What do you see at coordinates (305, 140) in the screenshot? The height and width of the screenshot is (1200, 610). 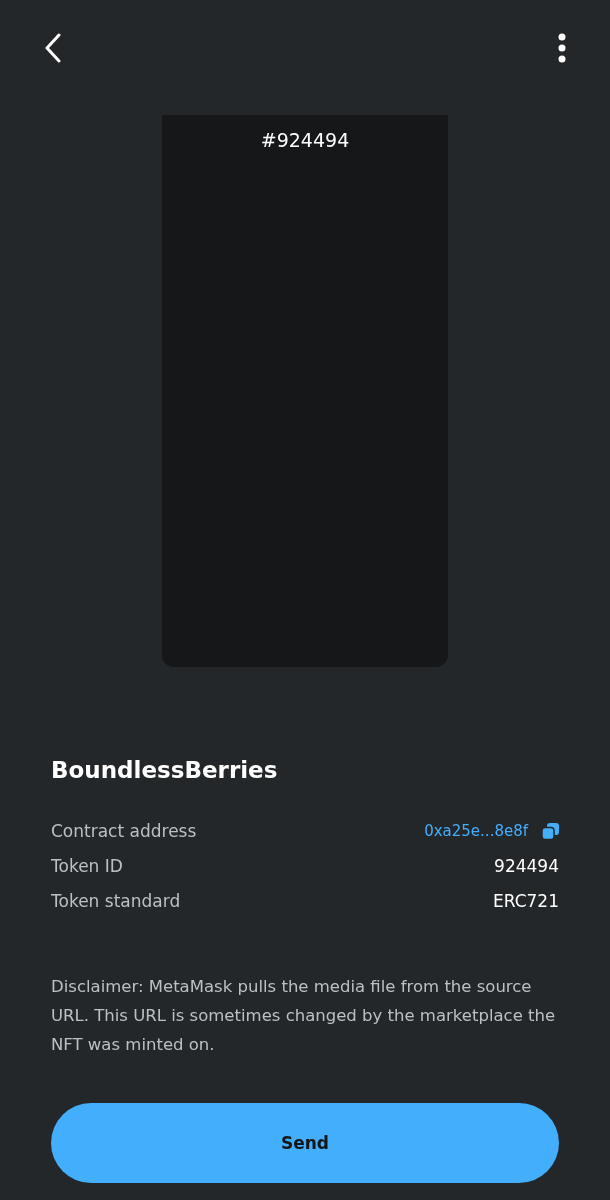 I see `nft-label: #924494` at bounding box center [305, 140].